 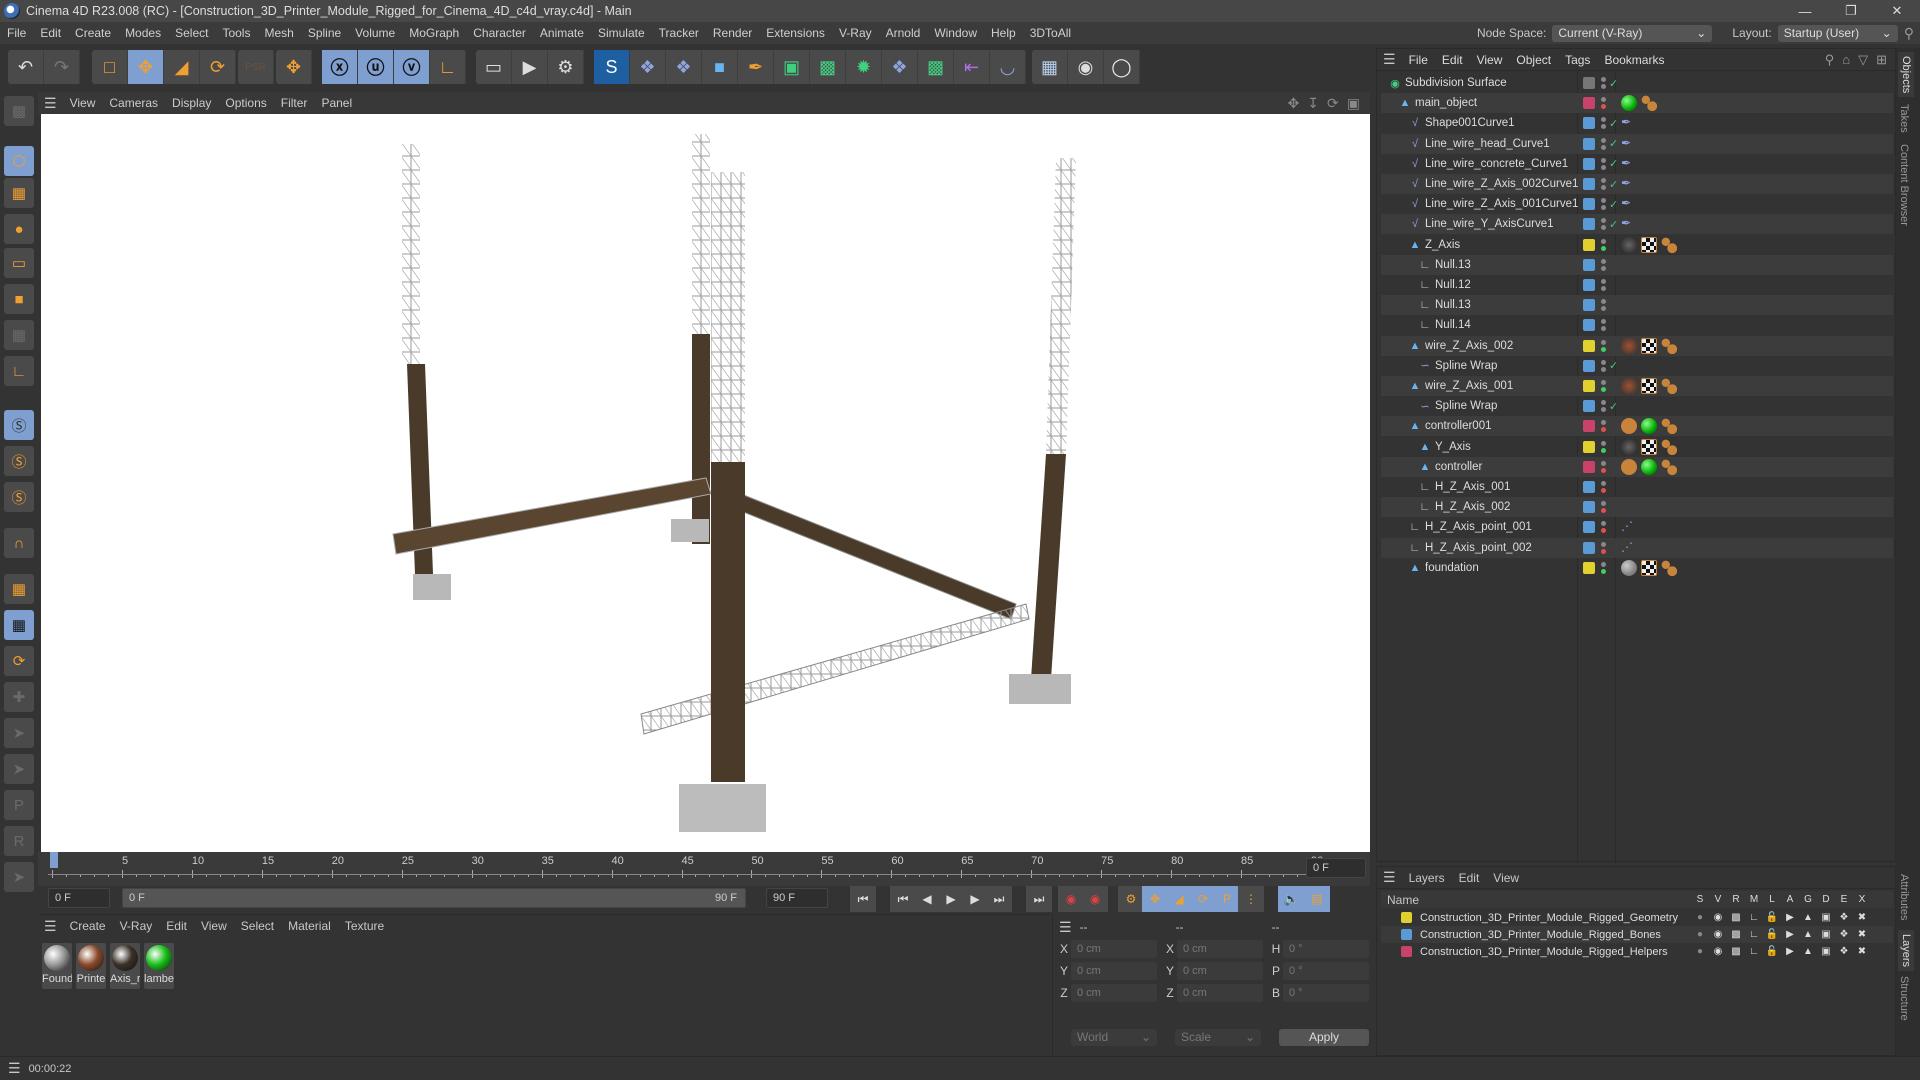 What do you see at coordinates (1496, 164) in the screenshot?
I see `object-name: Line_wire_concrete_Curve1` at bounding box center [1496, 164].